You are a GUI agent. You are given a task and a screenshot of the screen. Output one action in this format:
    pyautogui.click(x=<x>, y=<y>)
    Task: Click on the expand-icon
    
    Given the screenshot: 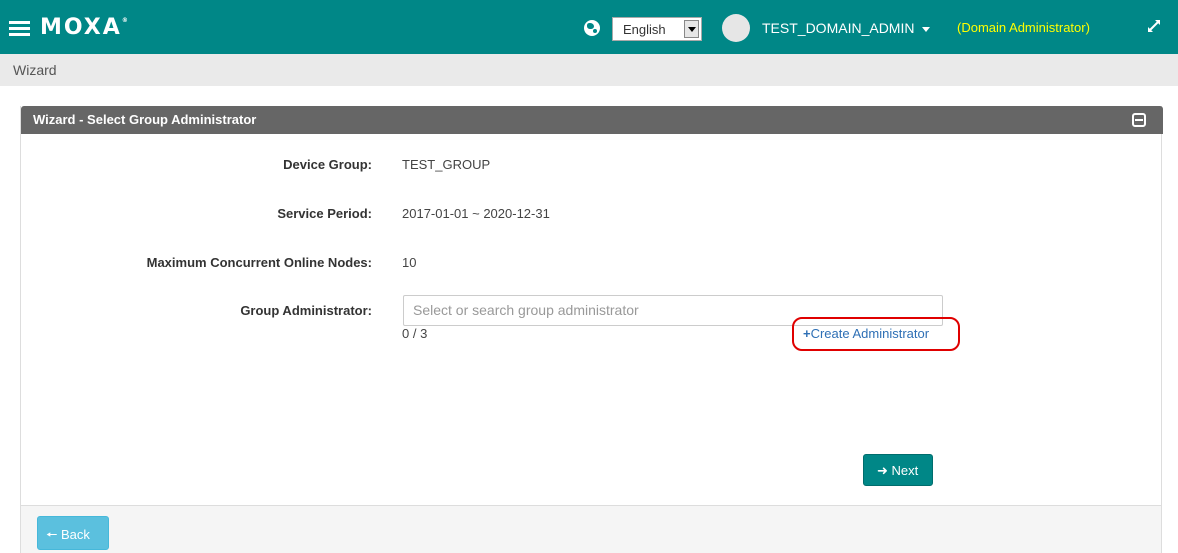 What is the action you would take?
    pyautogui.click(x=1154, y=26)
    